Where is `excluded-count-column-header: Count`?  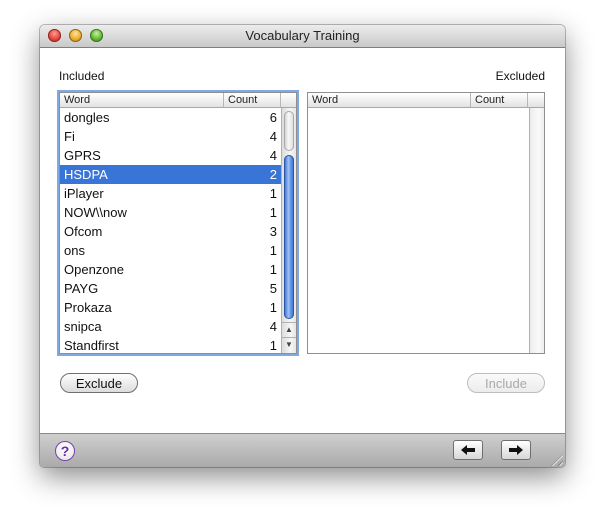
excluded-count-column-header: Count is located at coordinates (499, 100).